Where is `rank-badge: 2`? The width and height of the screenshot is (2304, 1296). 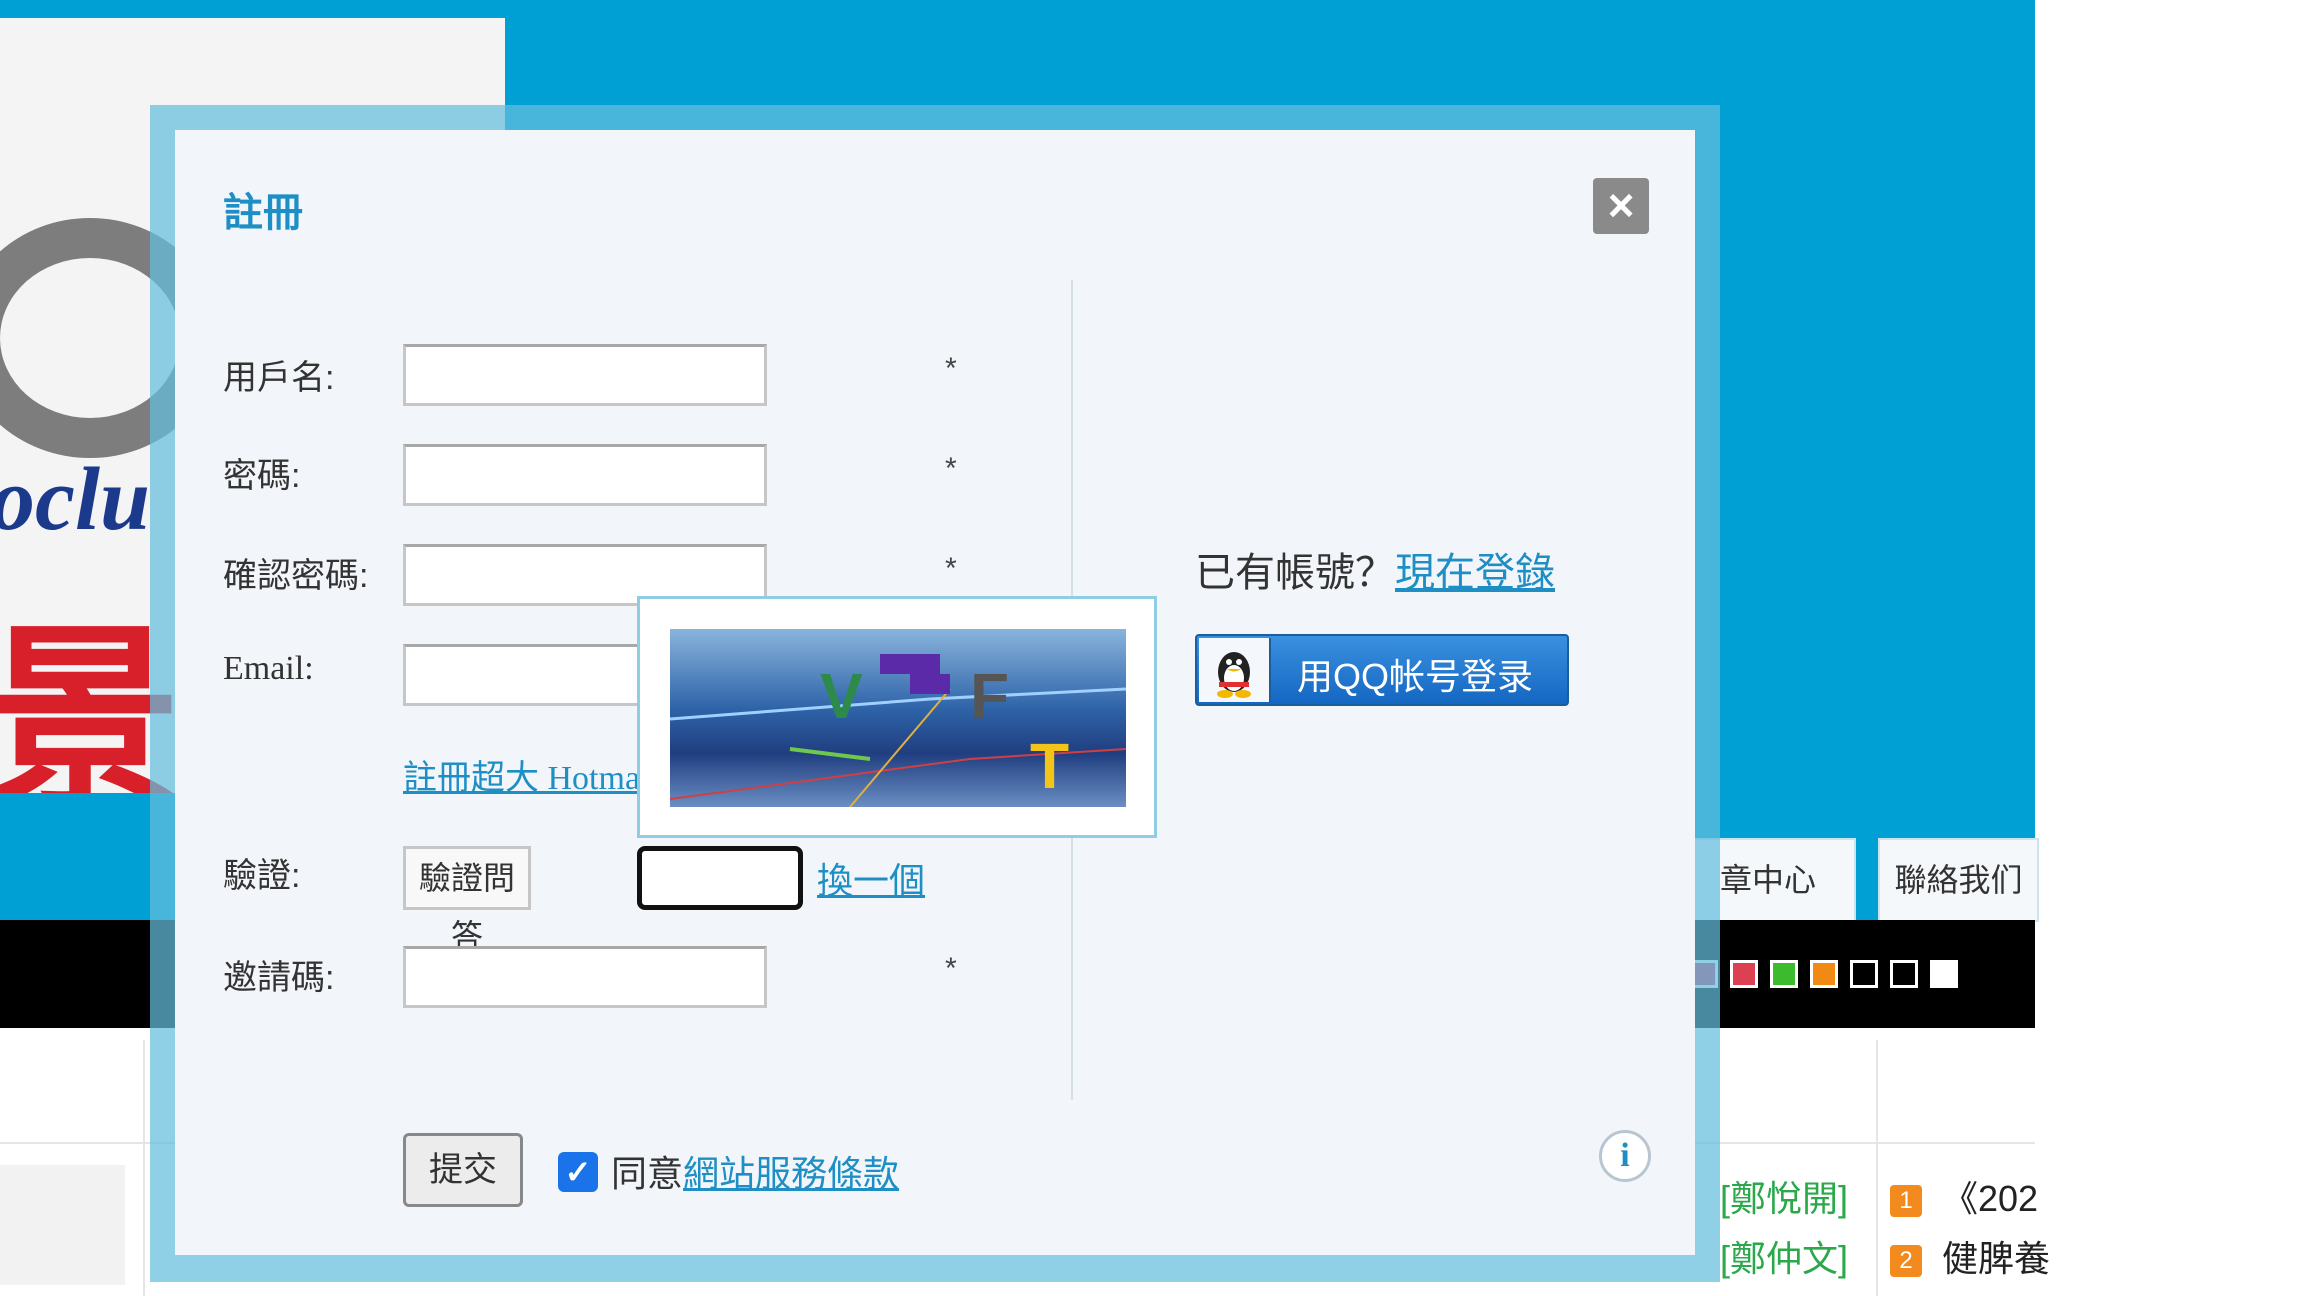
rank-badge: 2 is located at coordinates (1906, 1261).